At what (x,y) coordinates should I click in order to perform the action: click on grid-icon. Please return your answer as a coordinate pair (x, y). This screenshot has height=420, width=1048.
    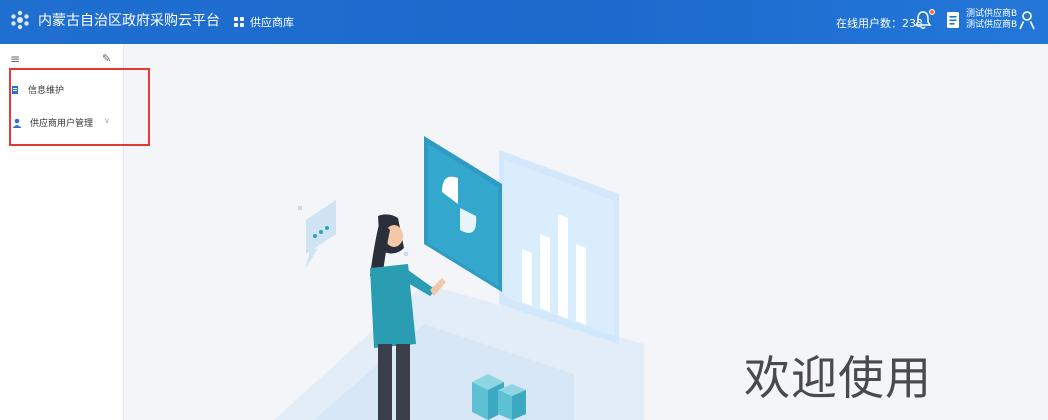
    Looking at the image, I should click on (239, 22).